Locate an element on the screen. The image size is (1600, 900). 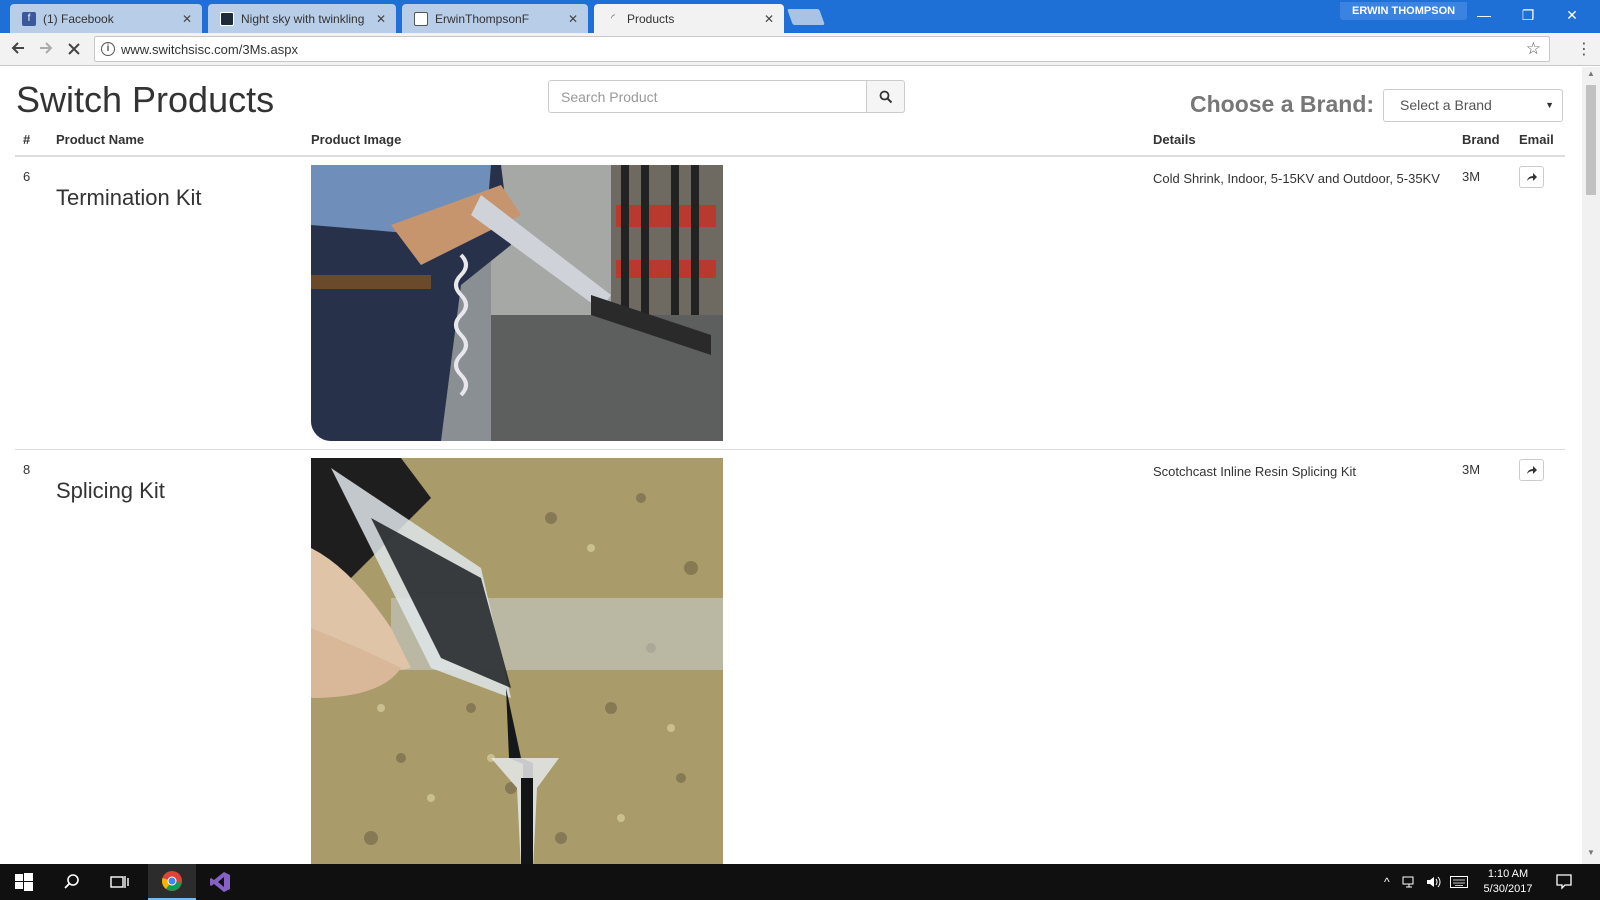
visual-studio-icon is located at coordinates (220, 882).